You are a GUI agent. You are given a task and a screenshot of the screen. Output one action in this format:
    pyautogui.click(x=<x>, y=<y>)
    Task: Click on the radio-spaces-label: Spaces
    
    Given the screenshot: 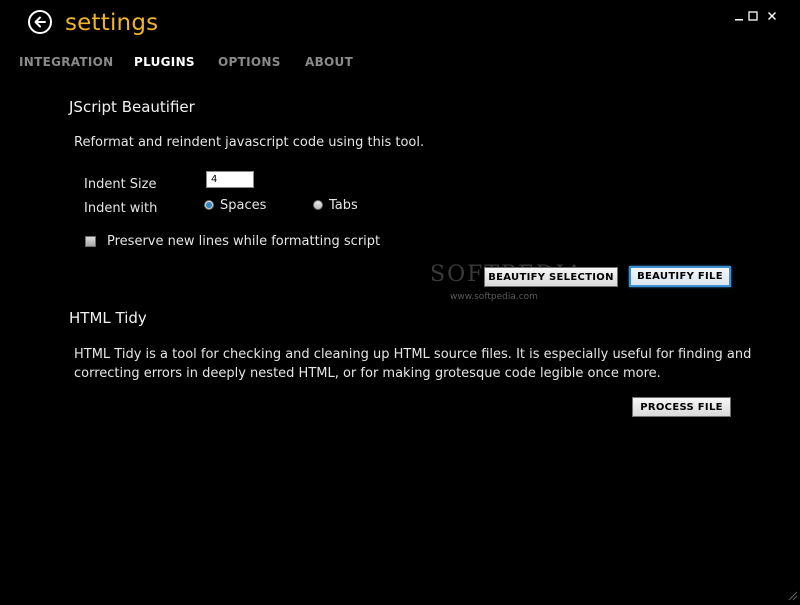 What is the action you would take?
    pyautogui.click(x=243, y=205)
    